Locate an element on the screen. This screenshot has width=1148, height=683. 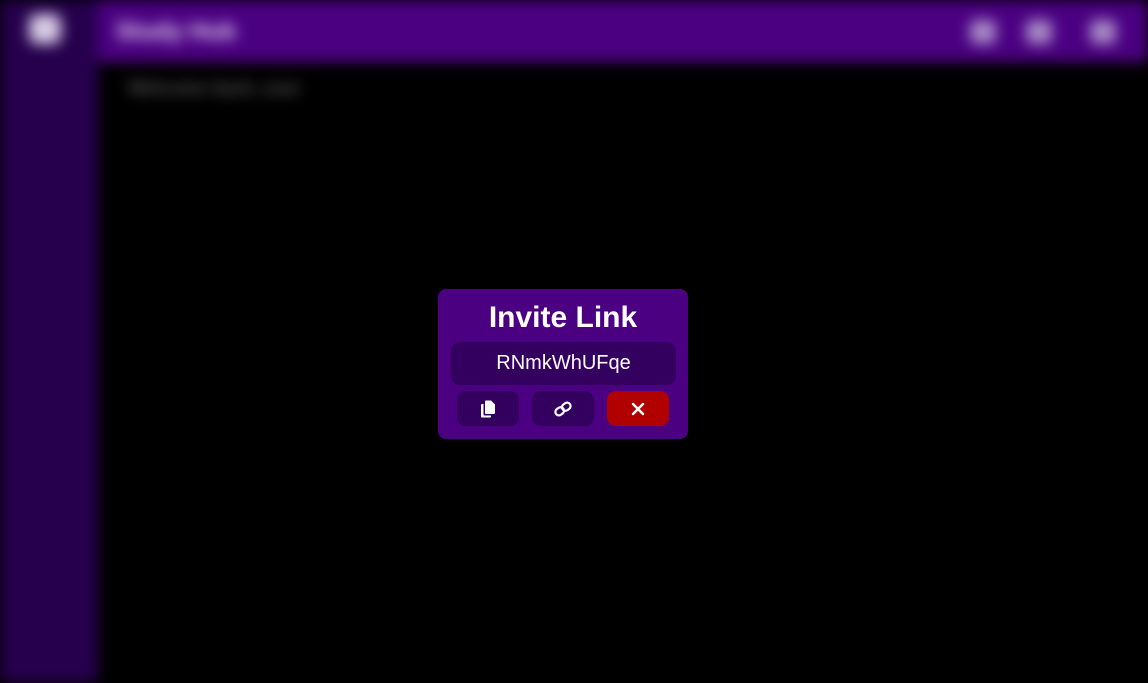
copy-button is located at coordinates (488, 408).